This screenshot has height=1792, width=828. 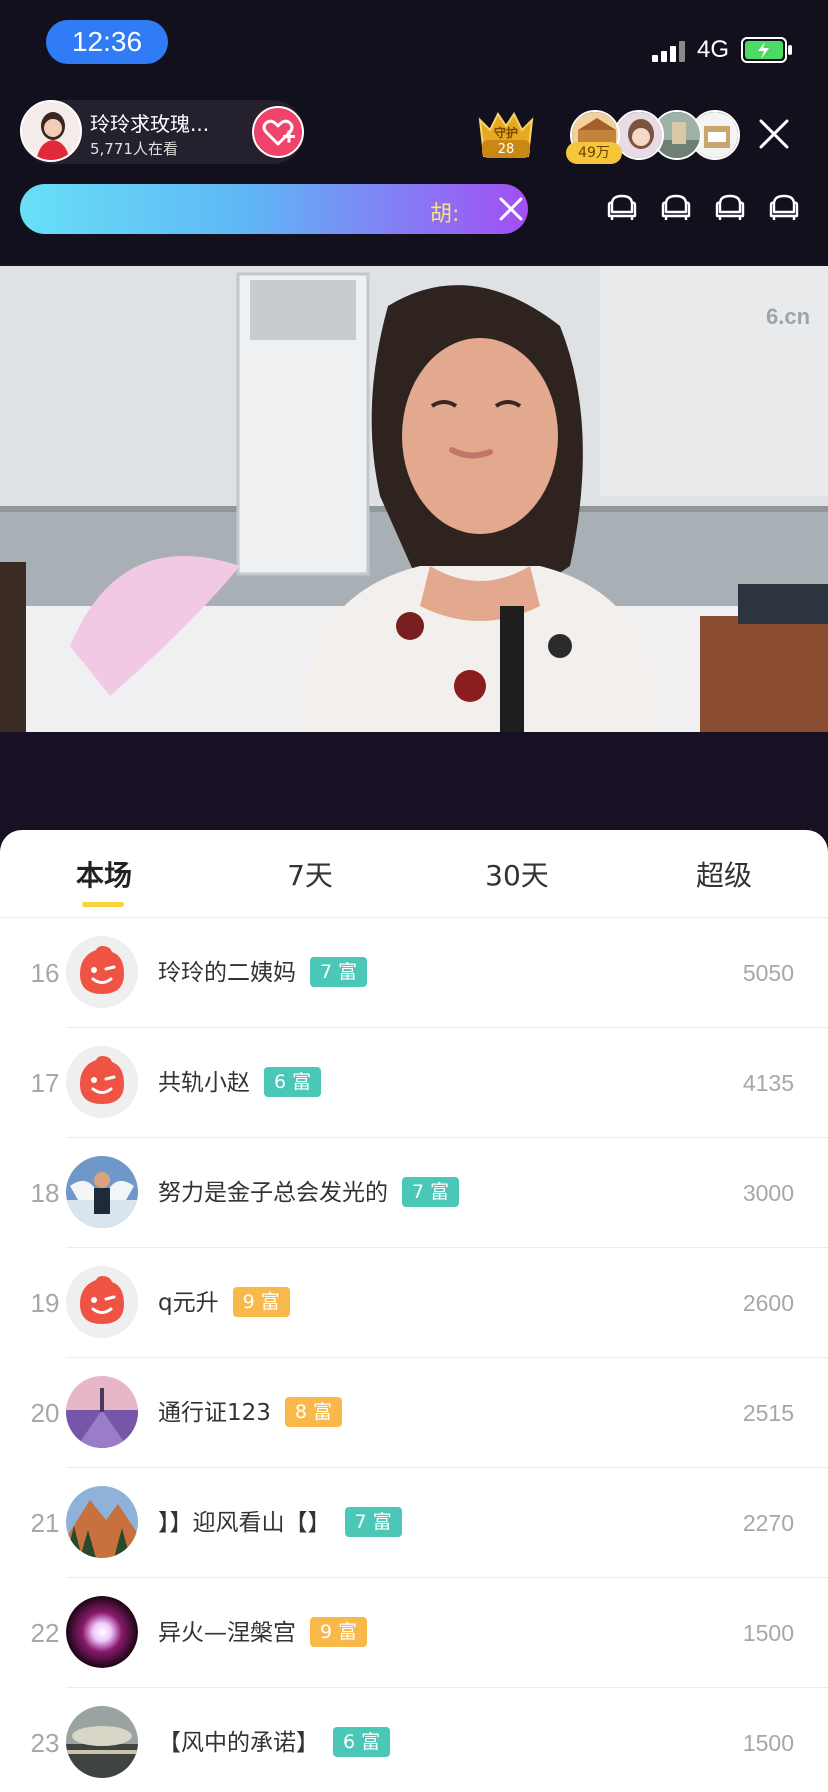 What do you see at coordinates (768, 1193) in the screenshot?
I see `contribution-score: 3000` at bounding box center [768, 1193].